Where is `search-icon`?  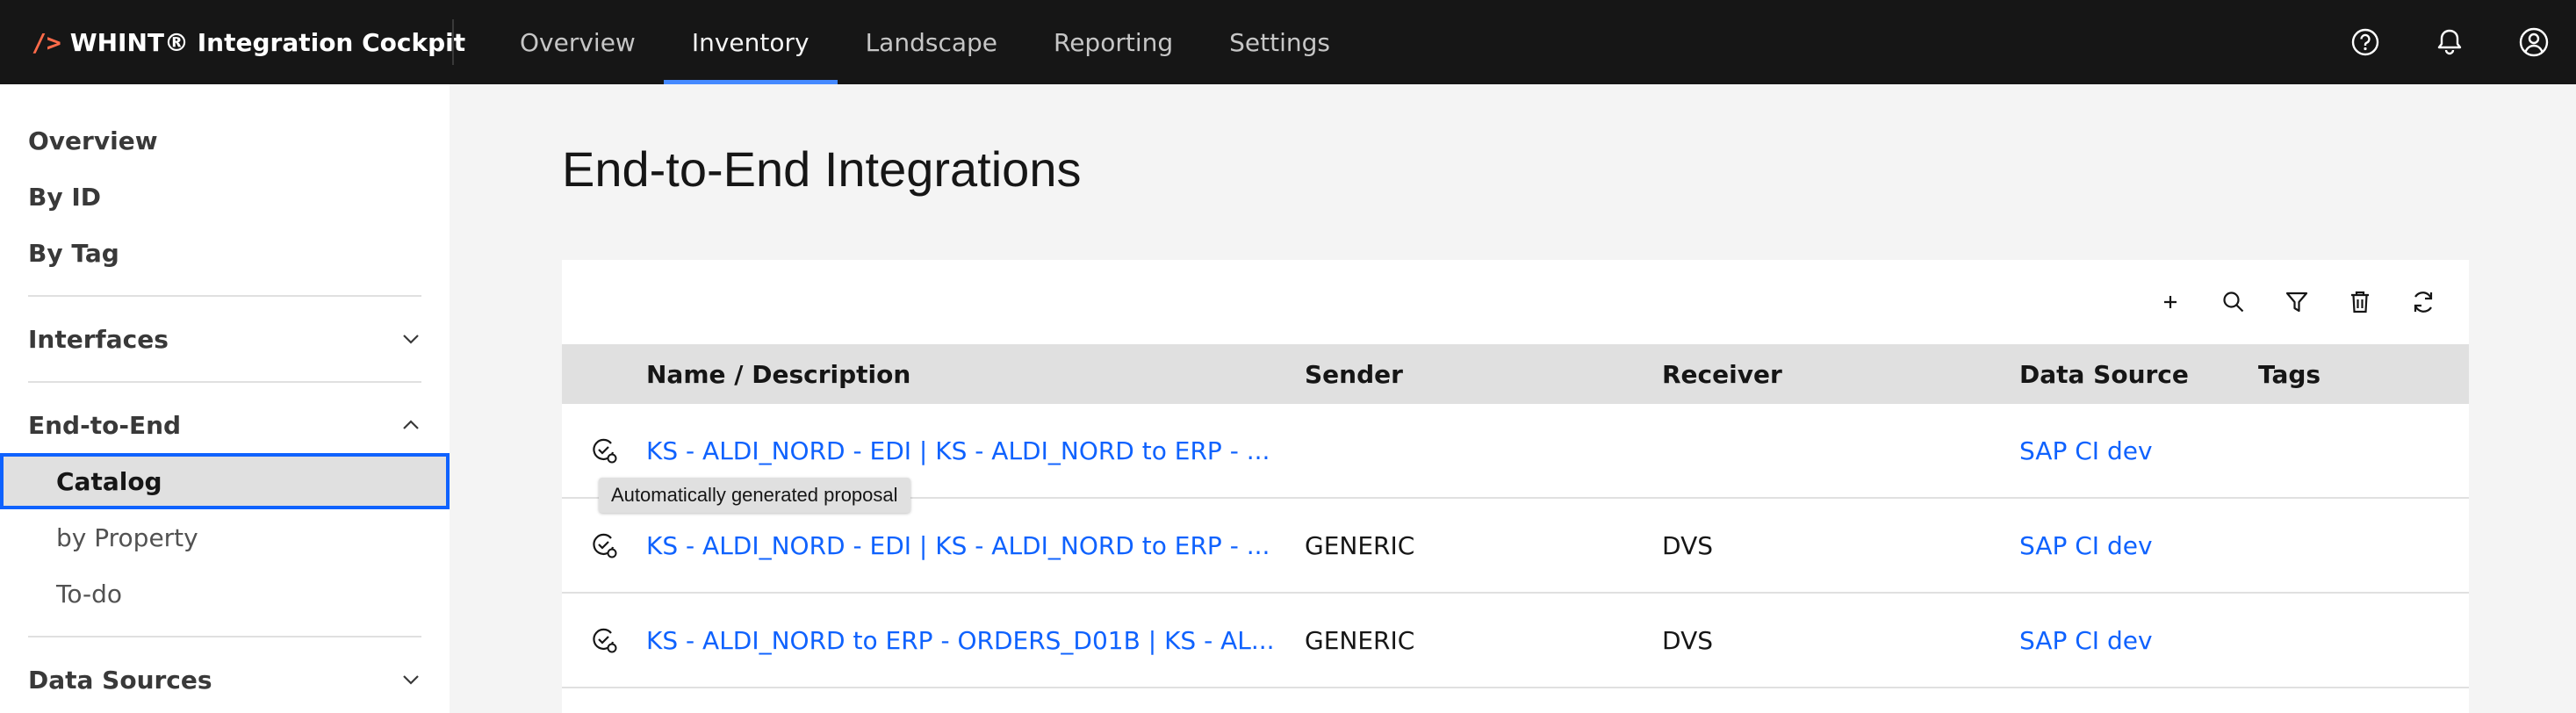 search-icon is located at coordinates (2233, 302).